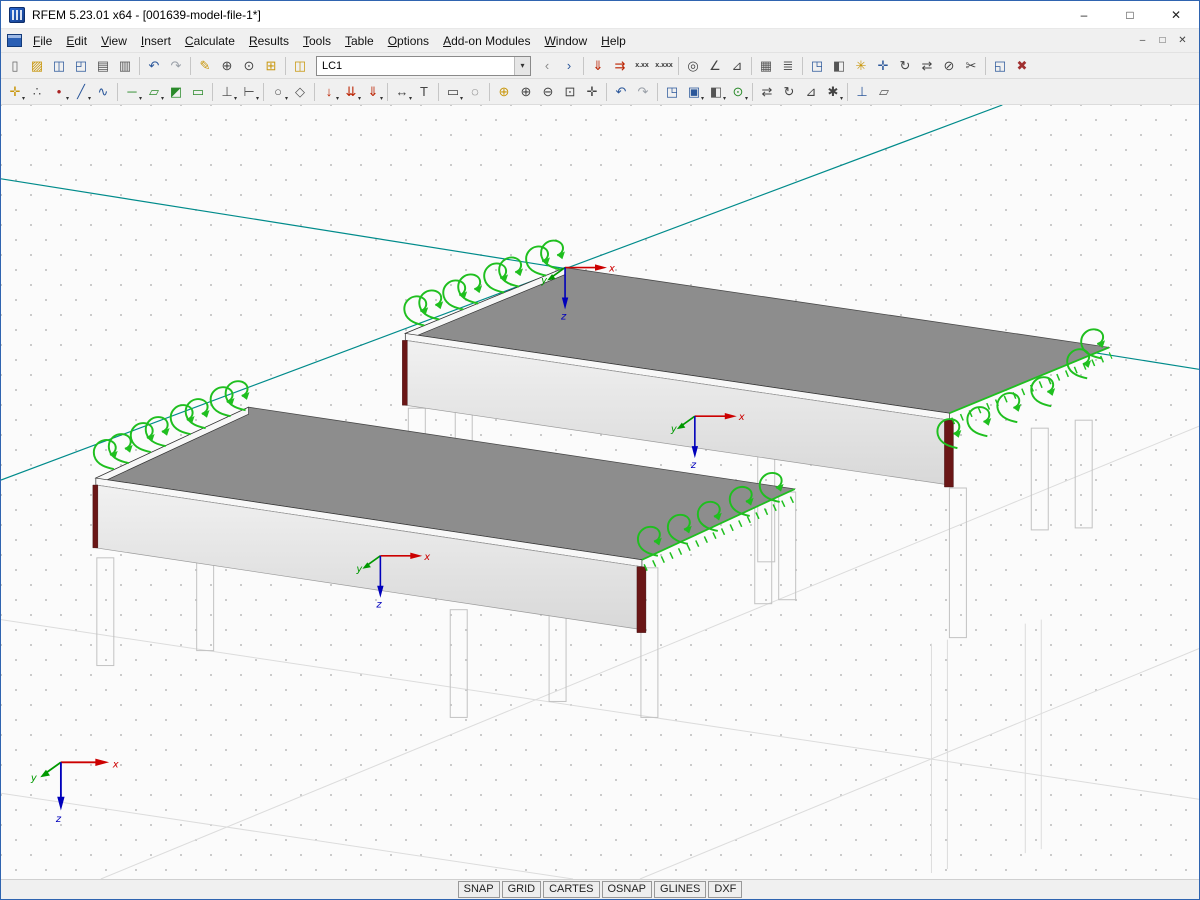 This screenshot has height=900, width=1200. Describe the element at coordinates (817, 66) in the screenshot. I see `isometric-view-button: ◳` at that location.